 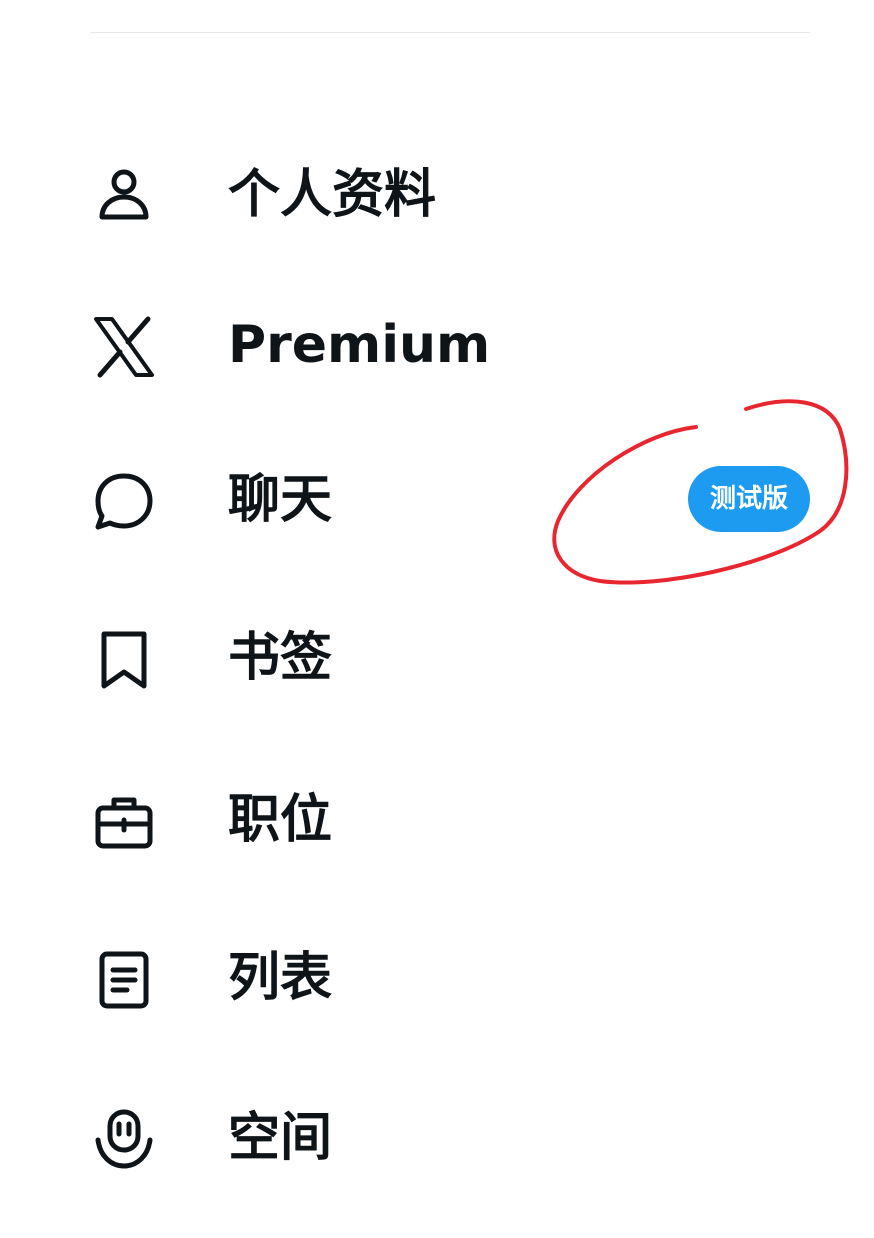 I want to click on spaces-icon, so click(x=124, y=1140).